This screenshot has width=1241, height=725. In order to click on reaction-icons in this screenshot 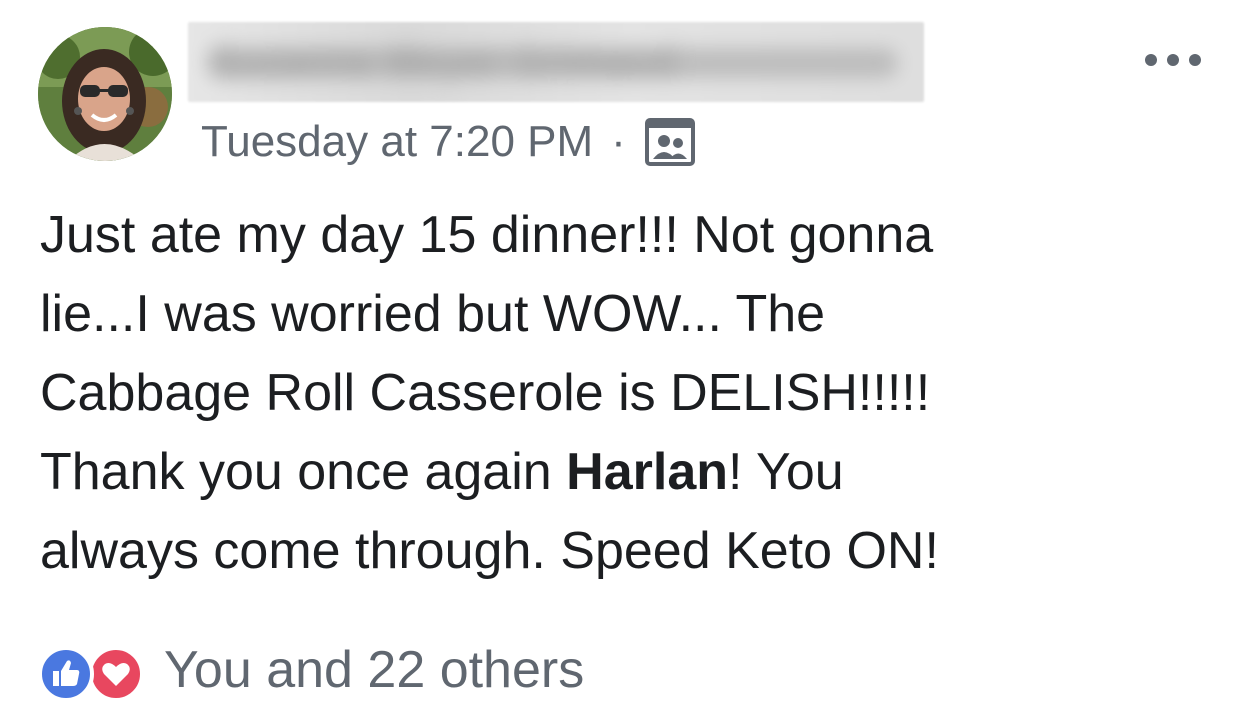, I will do `click(94, 671)`.